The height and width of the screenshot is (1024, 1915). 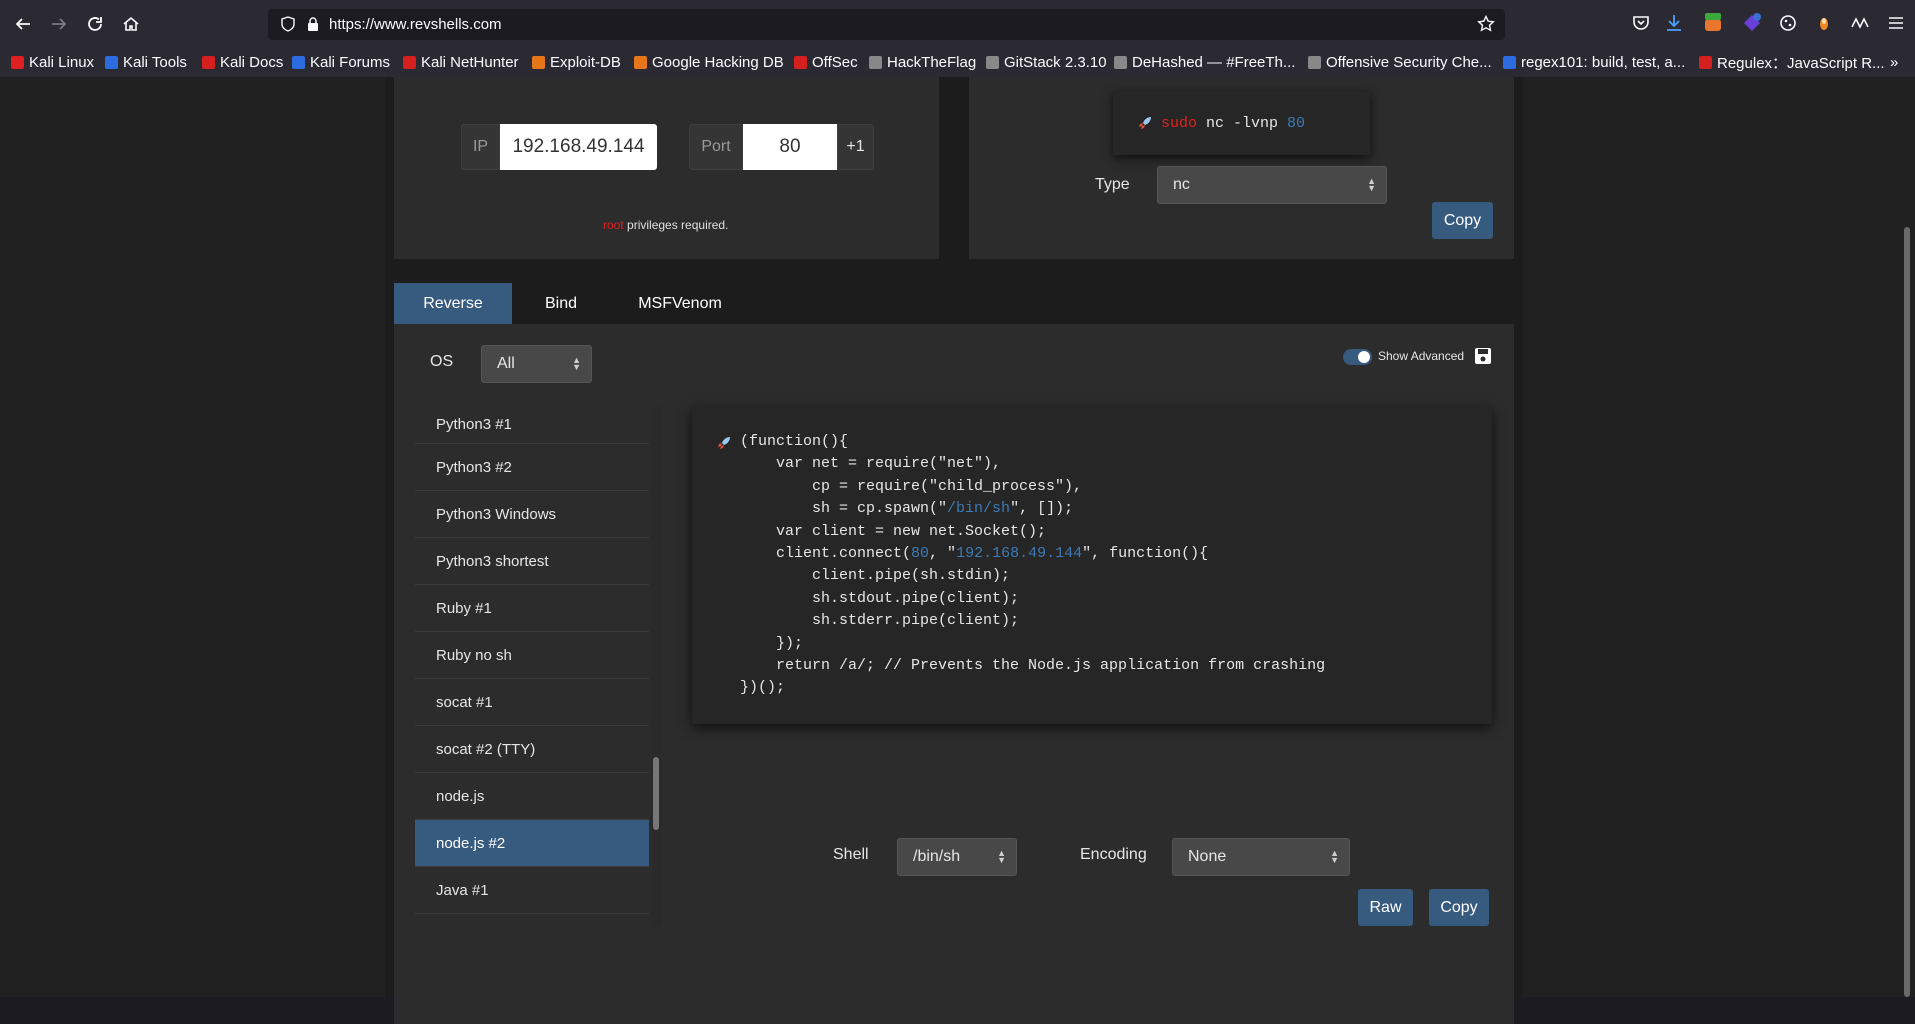 What do you see at coordinates (1713, 23) in the screenshot?
I see `burp-extension-icon` at bounding box center [1713, 23].